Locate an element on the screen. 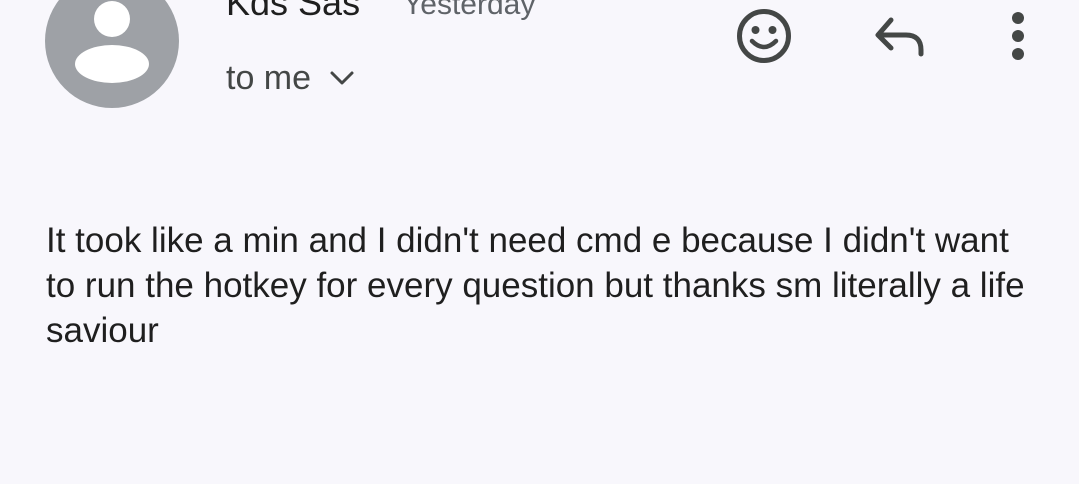 The height and width of the screenshot is (484, 1079). reply-arrow-icon is located at coordinates (899, 37).